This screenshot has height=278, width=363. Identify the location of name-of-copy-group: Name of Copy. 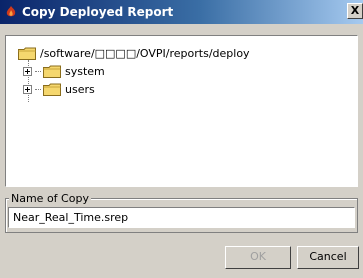
(181, 212).